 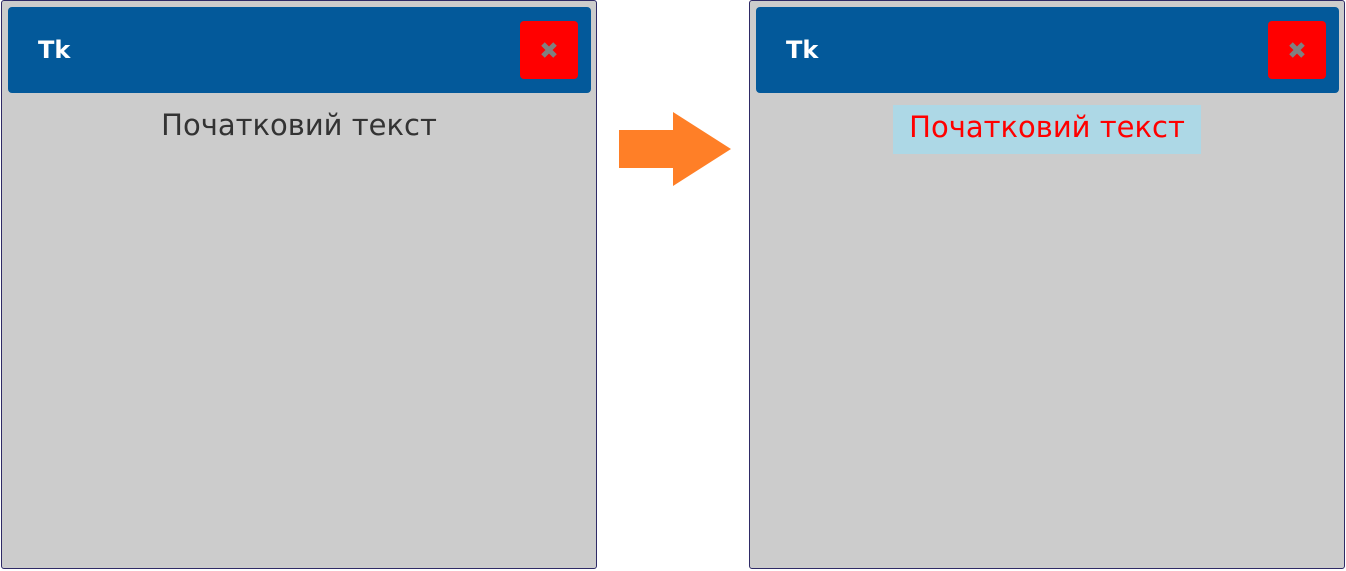 I want to click on label-initial-text: Початковий текст, so click(x=299, y=125).